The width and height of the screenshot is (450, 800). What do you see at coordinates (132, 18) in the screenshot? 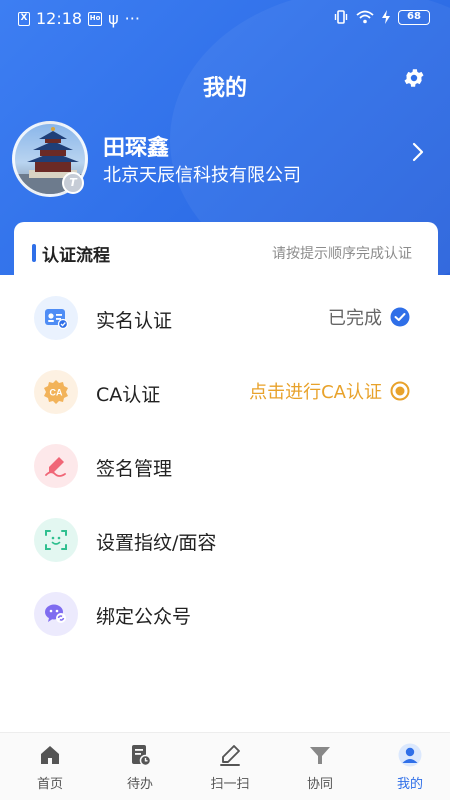
I see `more-icon: ···` at bounding box center [132, 18].